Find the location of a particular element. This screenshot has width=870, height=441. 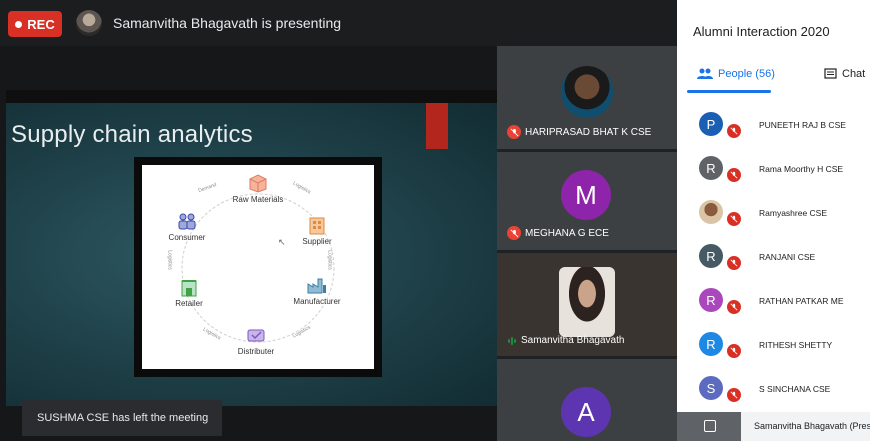

box-icon is located at coordinates (258, 183).